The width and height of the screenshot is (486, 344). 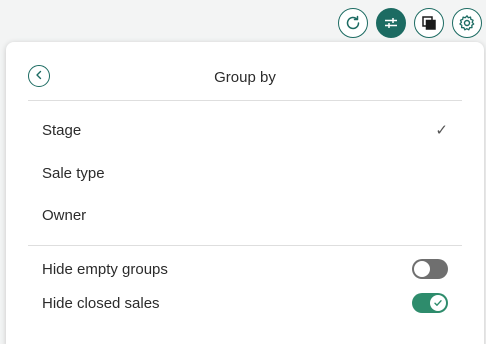 I want to click on check-icon: ✓, so click(x=441, y=130).